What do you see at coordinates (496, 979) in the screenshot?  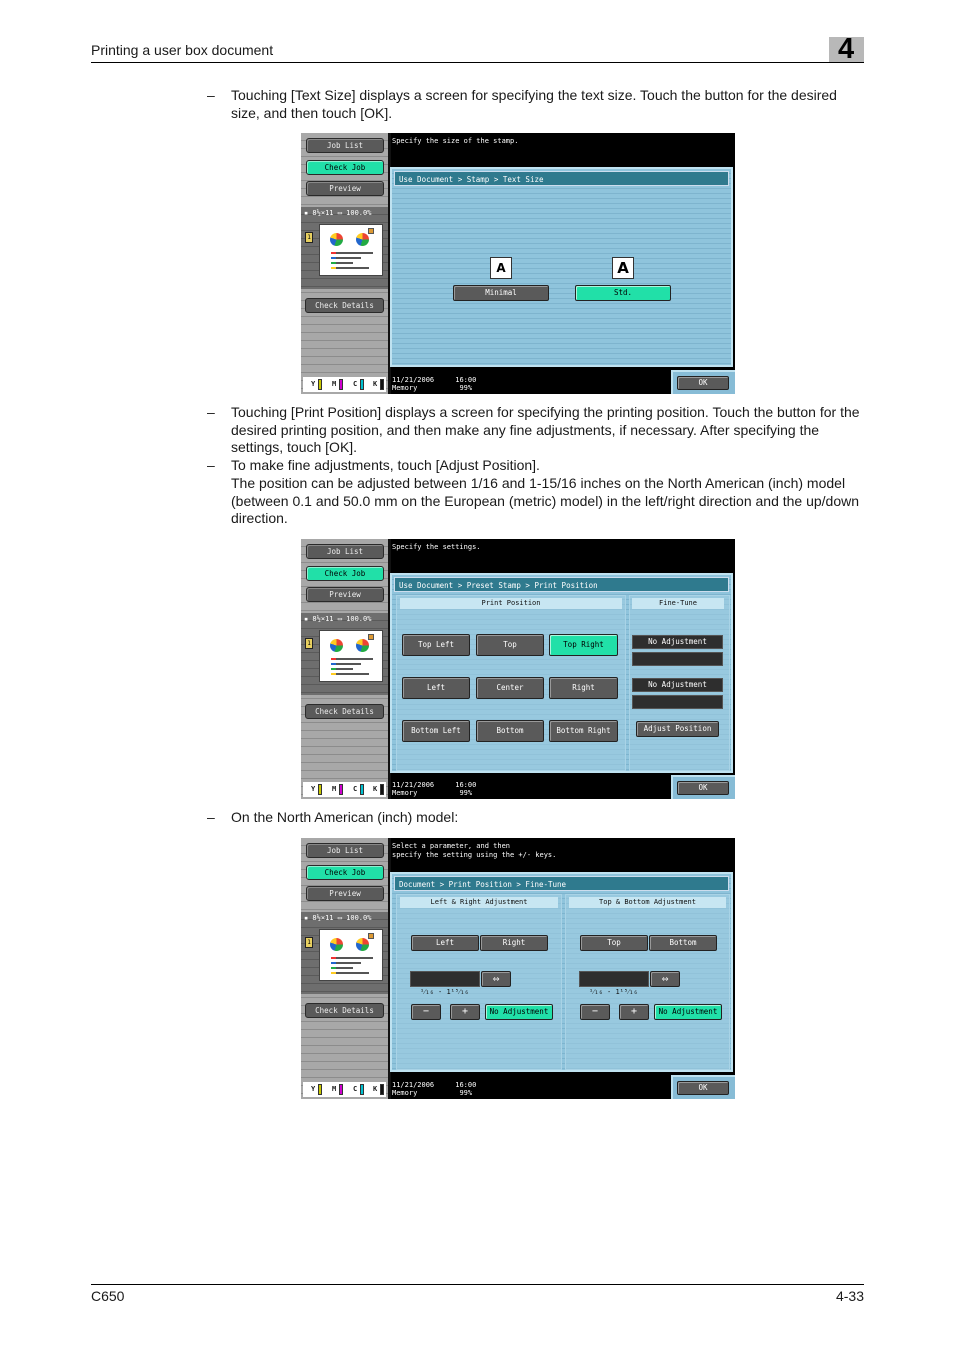 I see `left-right-toggle-button: ⇔` at bounding box center [496, 979].